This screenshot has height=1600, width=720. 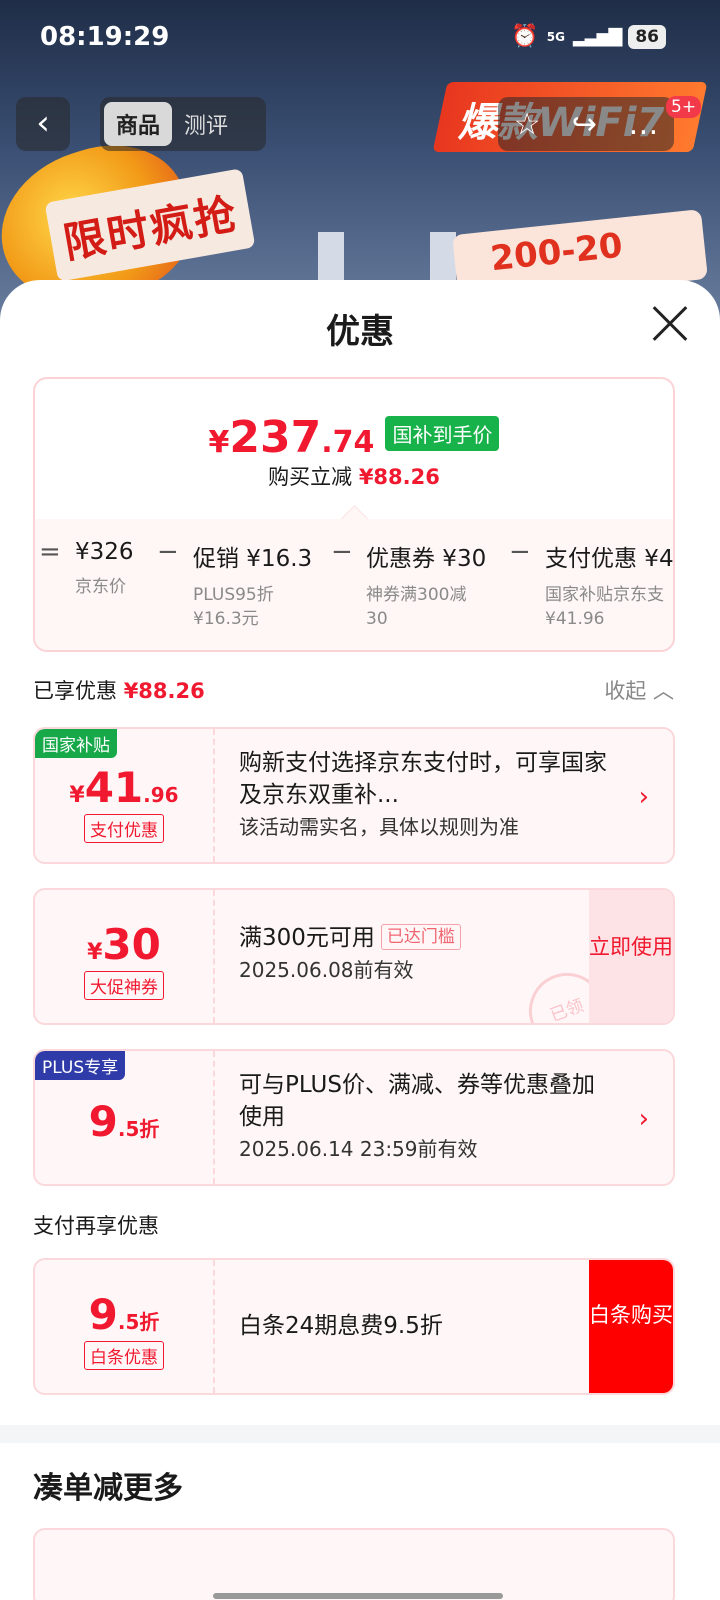 I want to click on card-description: 白条24期息费9.5折, so click(x=426, y=1326).